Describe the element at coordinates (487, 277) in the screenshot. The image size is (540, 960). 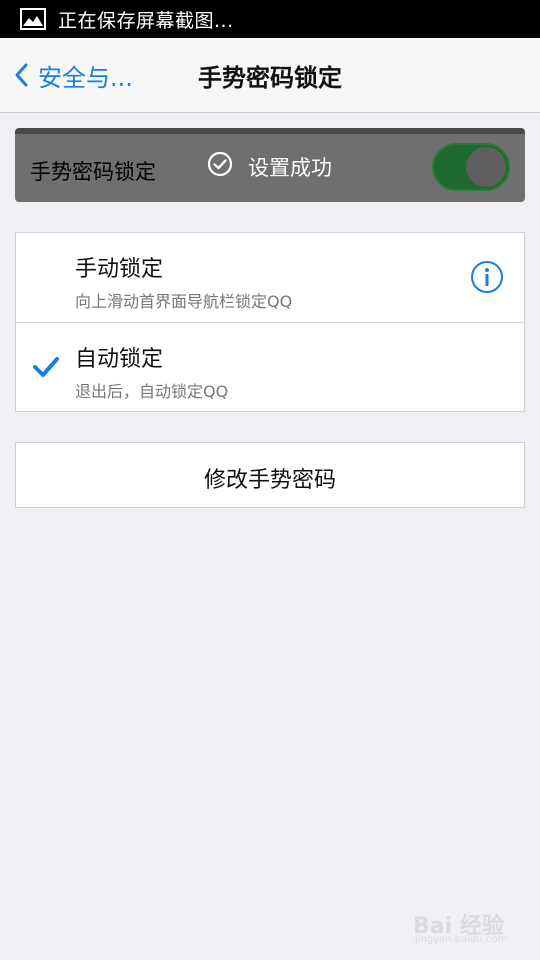
I see `info-icon` at that location.